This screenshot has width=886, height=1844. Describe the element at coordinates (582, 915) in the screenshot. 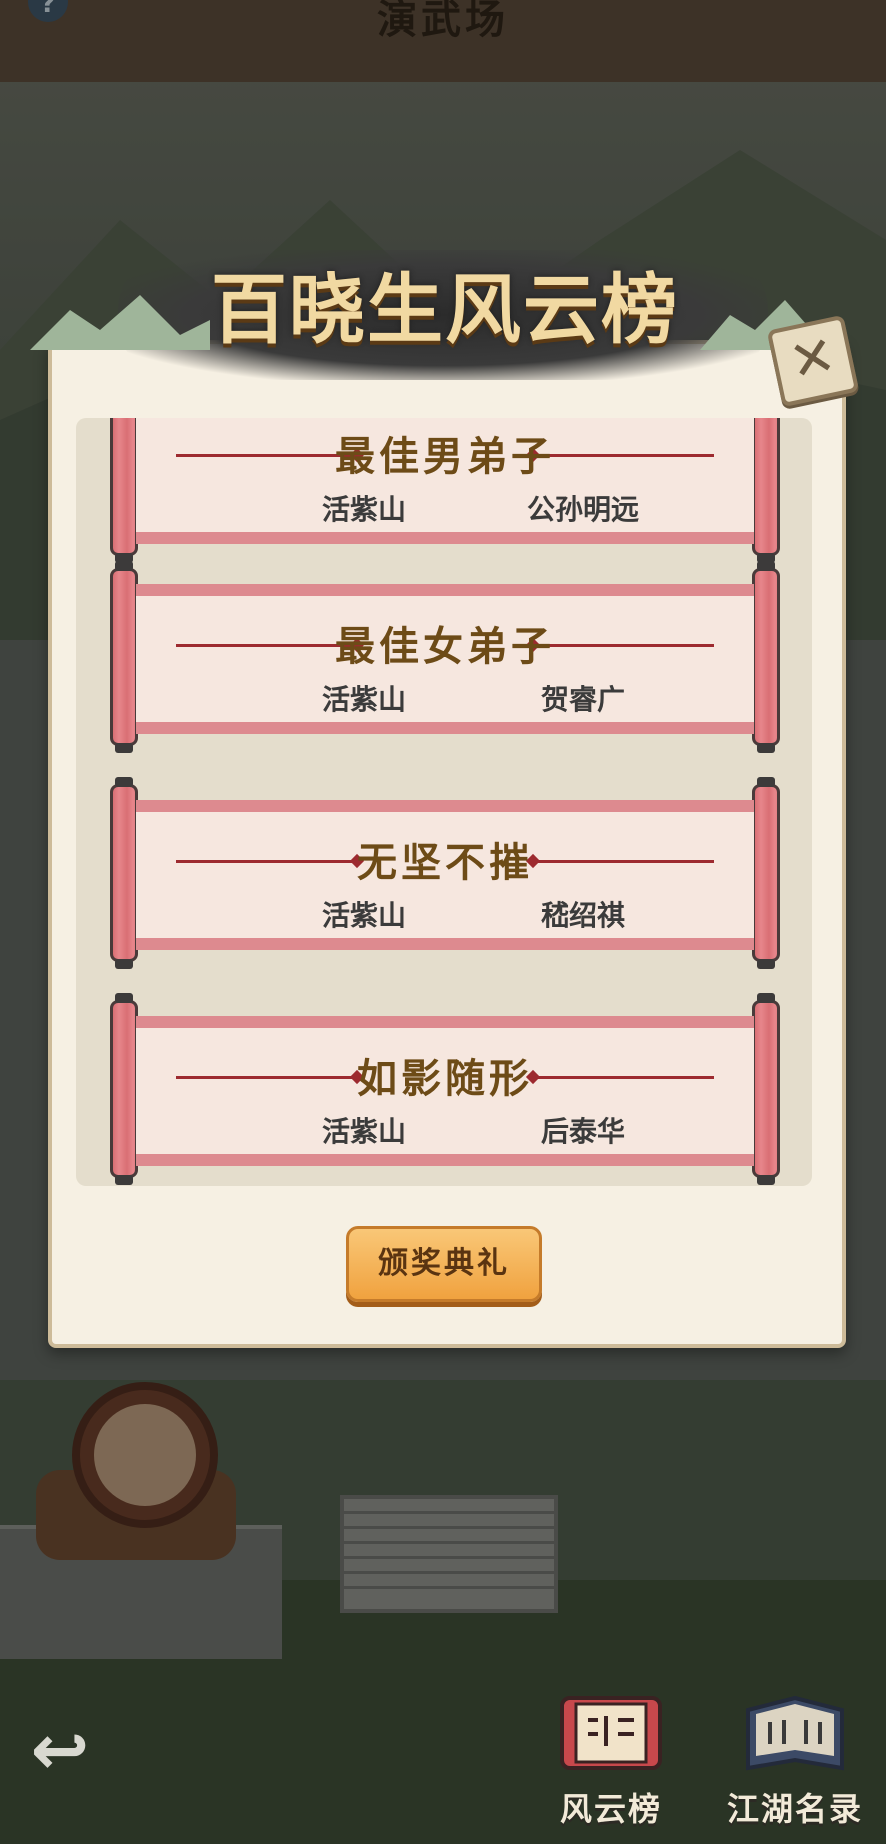

I see `disciple-name: 嵇绍祺` at that location.